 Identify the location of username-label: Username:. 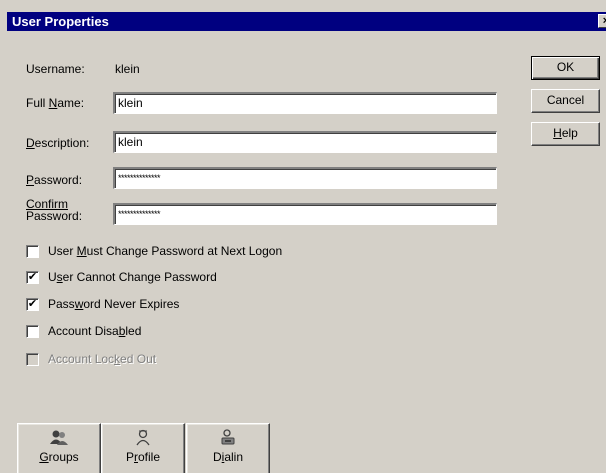
(55, 69).